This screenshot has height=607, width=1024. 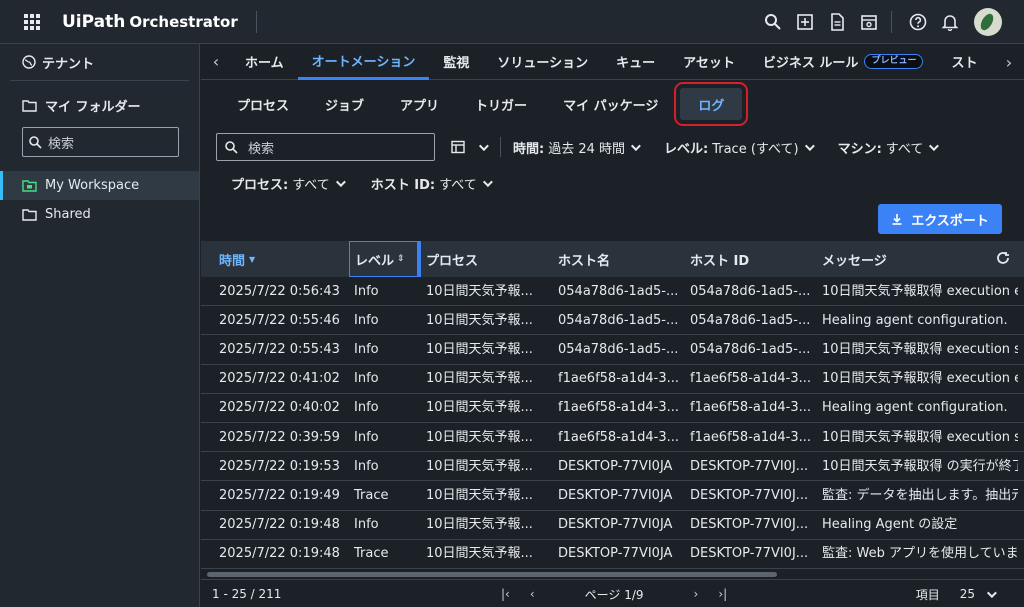 I want to click on column-header-host: ホスト名, so click(x=619, y=259).